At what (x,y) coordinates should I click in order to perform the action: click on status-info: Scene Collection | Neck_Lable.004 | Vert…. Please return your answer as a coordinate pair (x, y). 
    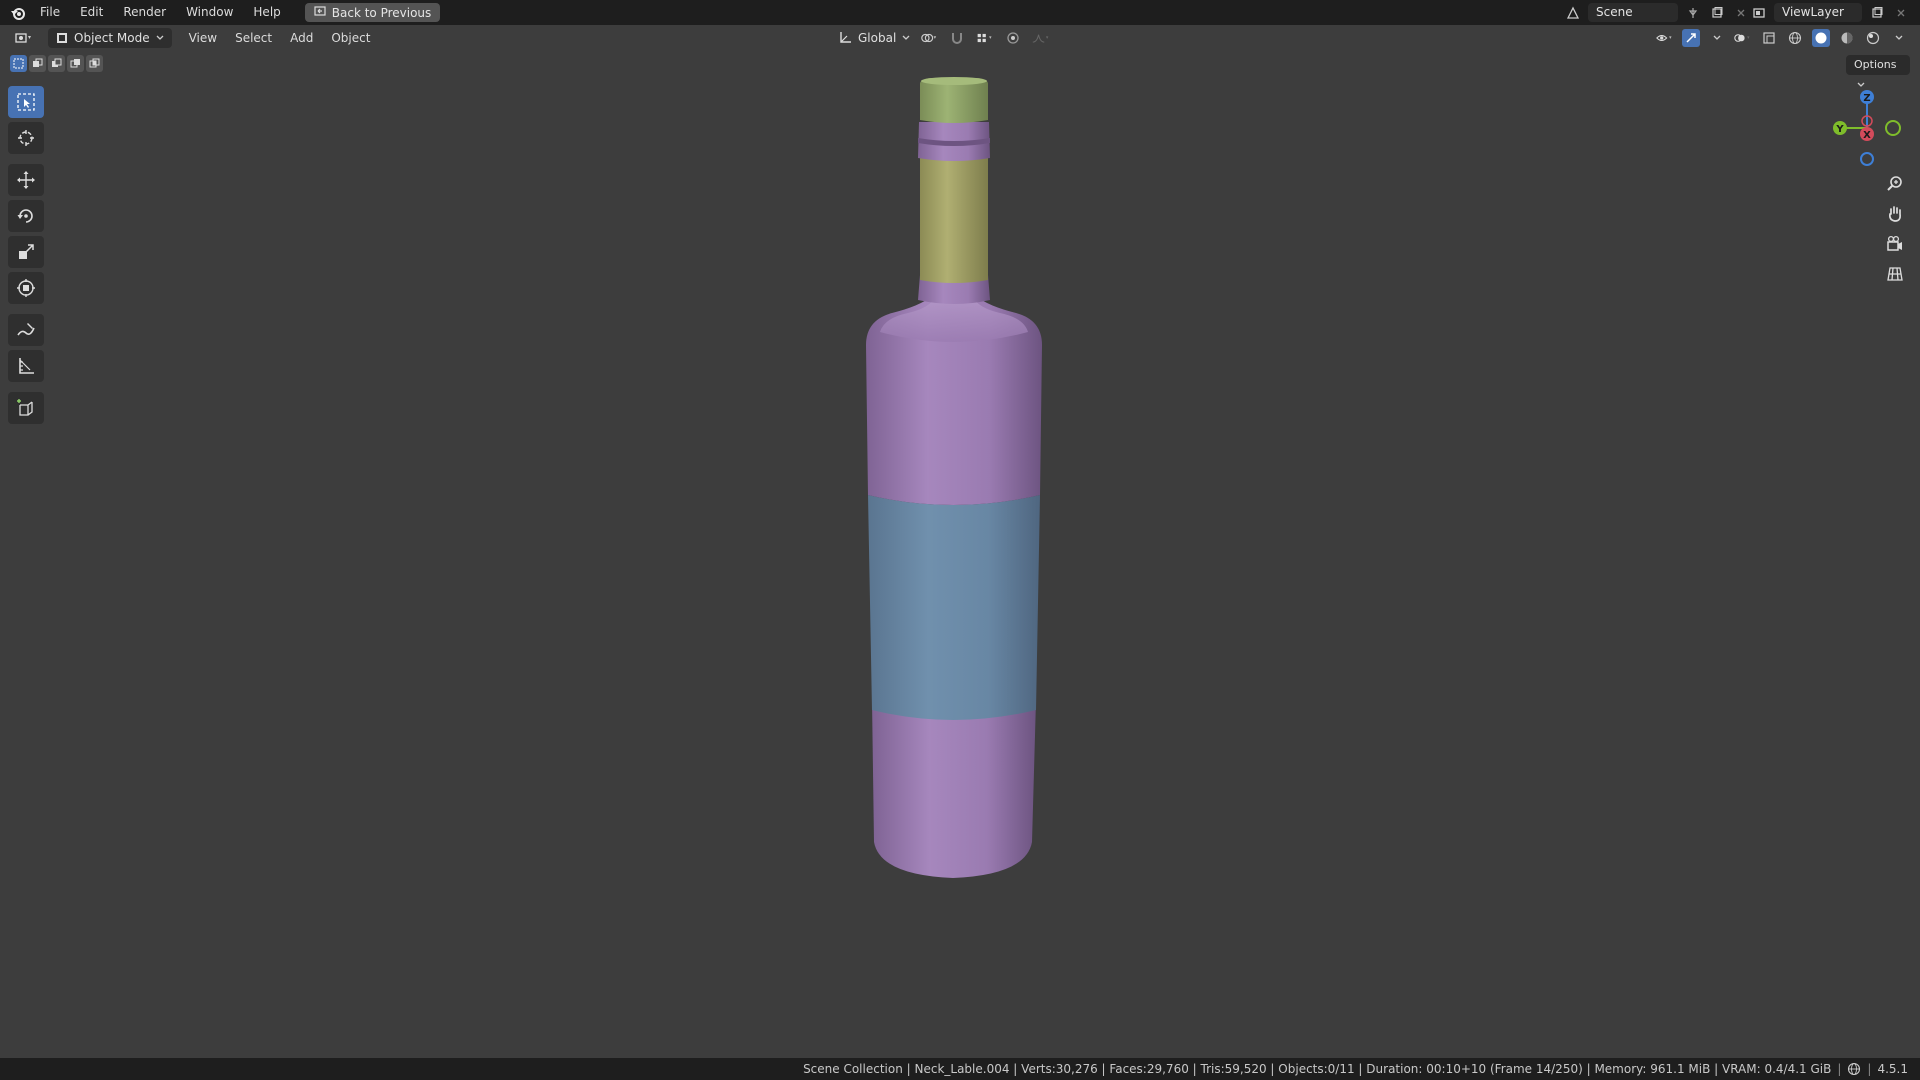
    Looking at the image, I should click on (1317, 1069).